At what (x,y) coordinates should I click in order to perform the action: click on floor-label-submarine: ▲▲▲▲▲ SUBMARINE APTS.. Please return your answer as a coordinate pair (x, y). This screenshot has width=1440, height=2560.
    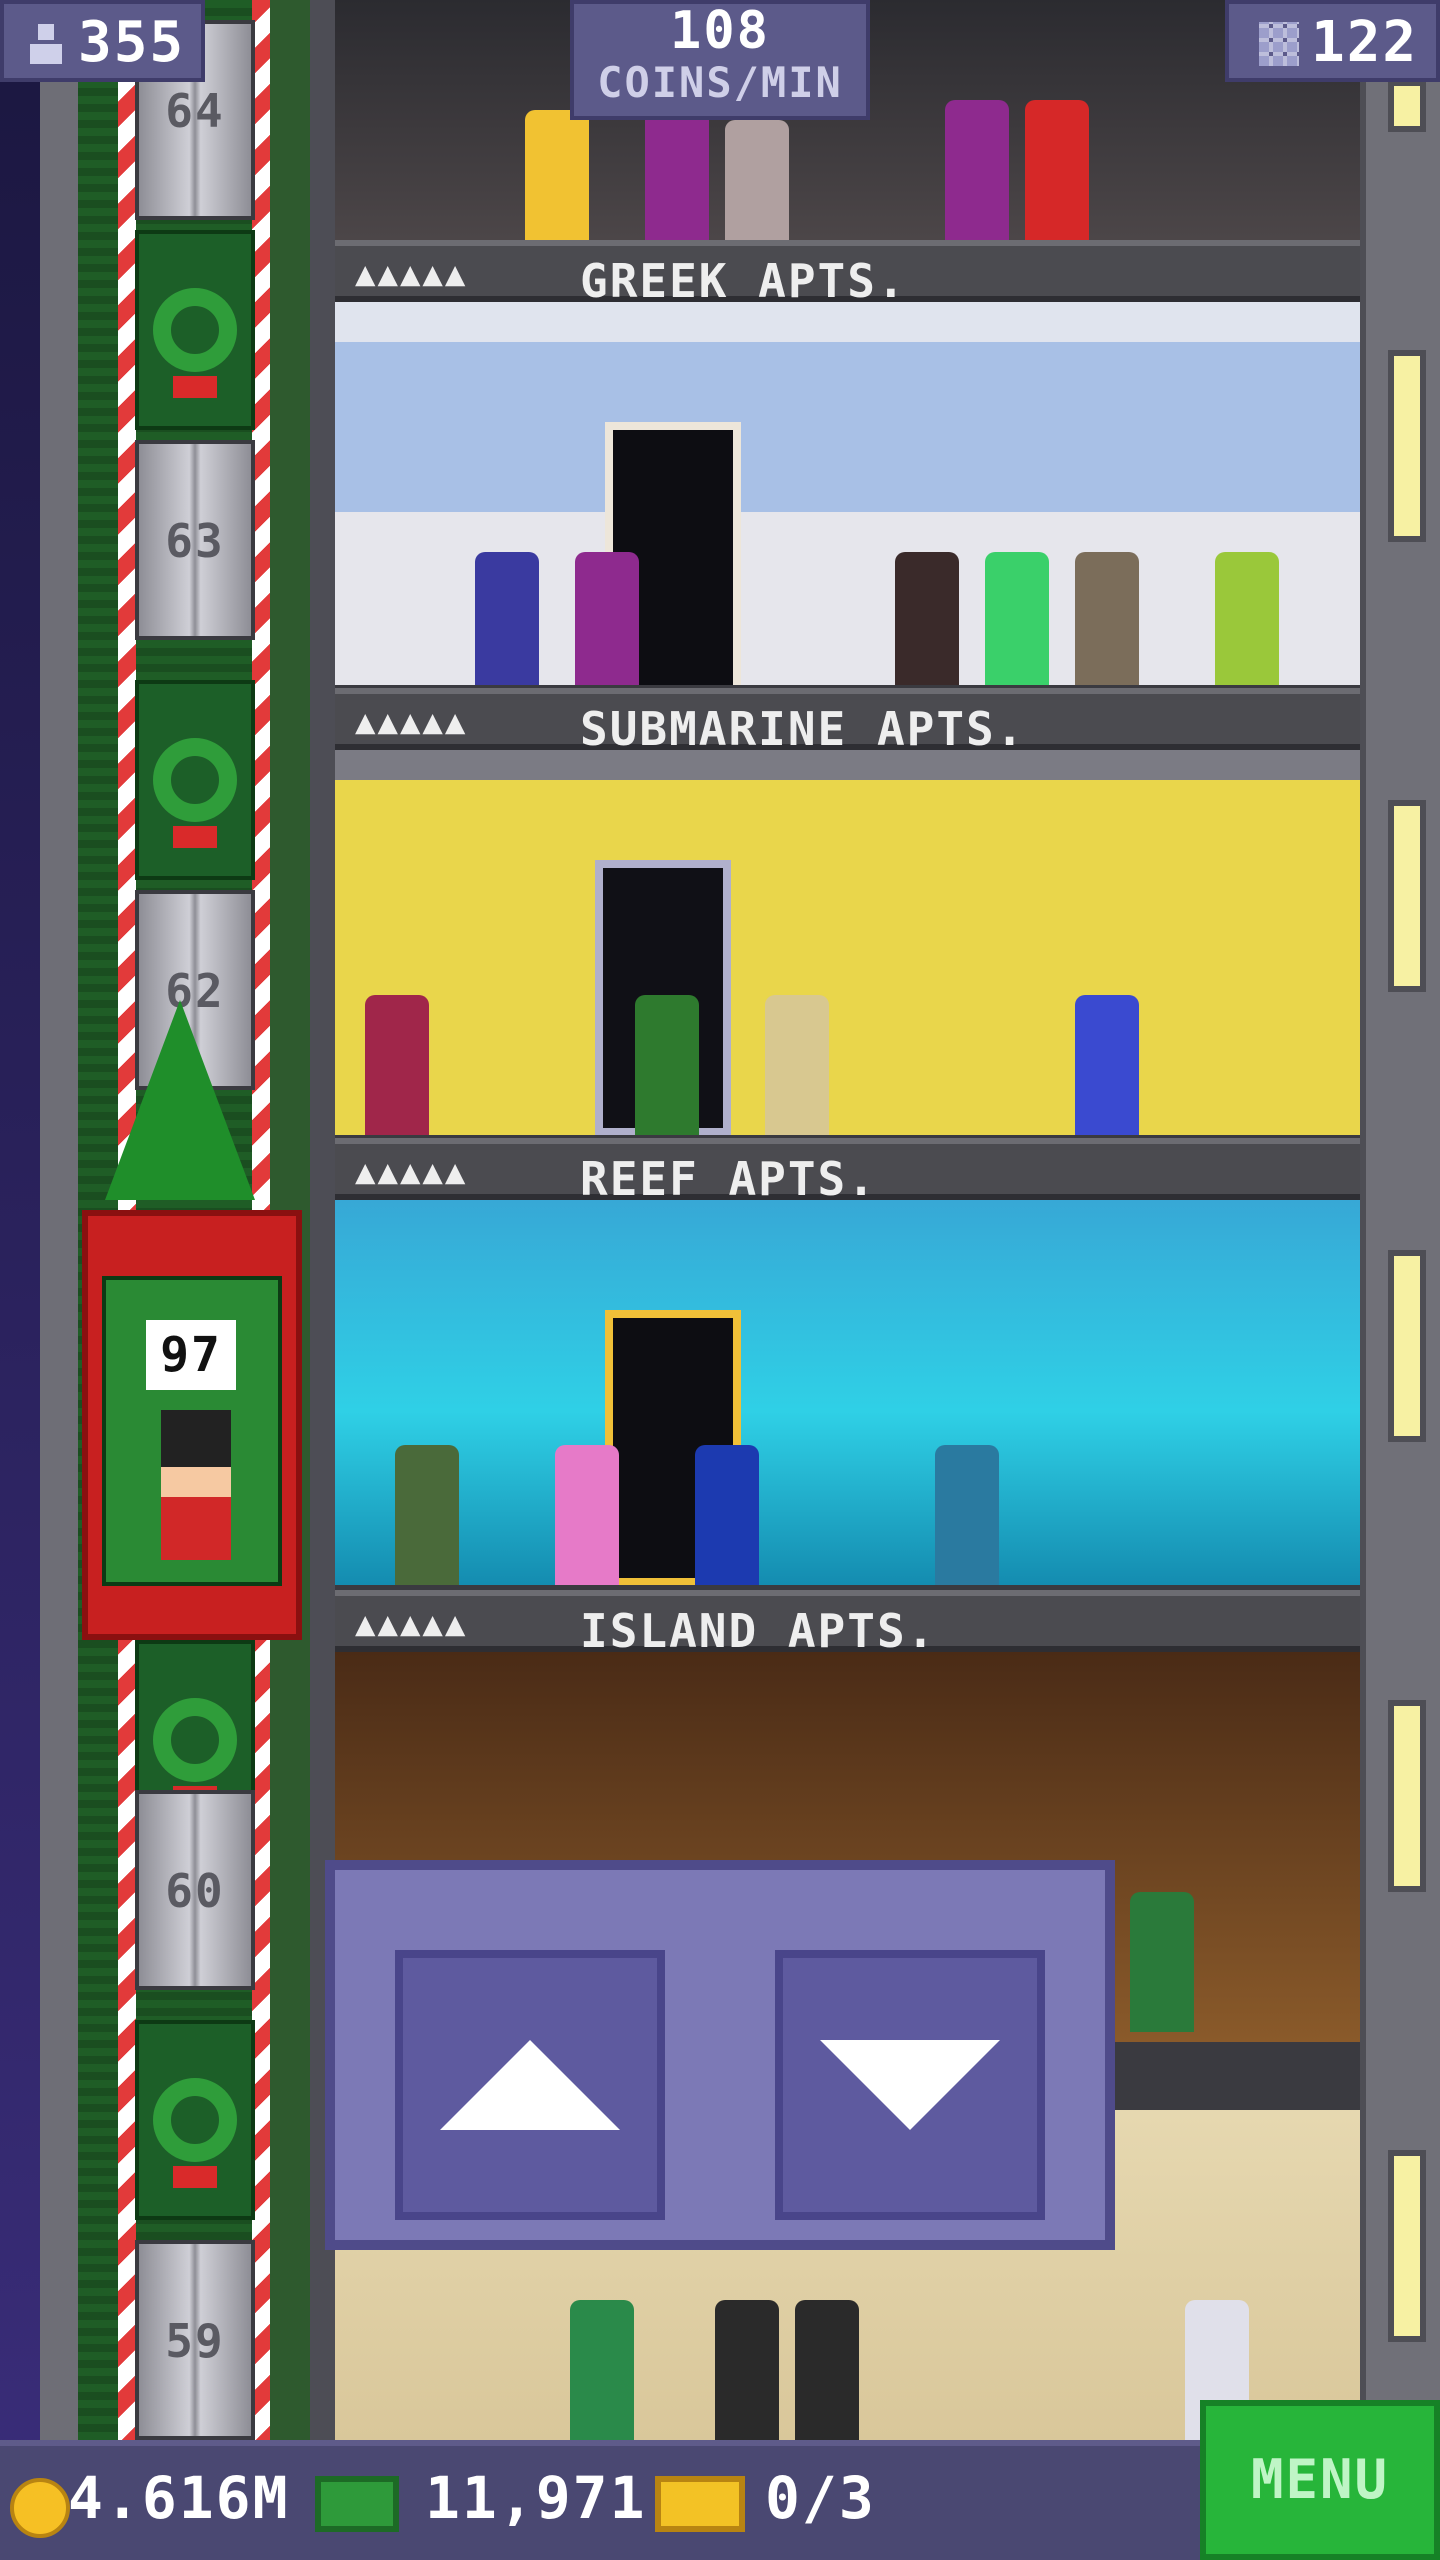
    Looking at the image, I should click on (847, 722).